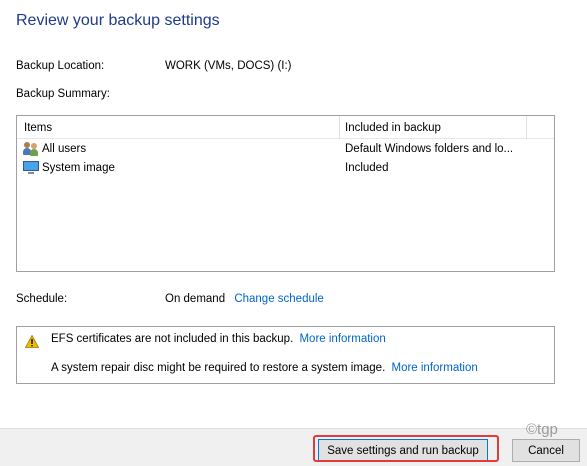 This screenshot has width=587, height=466. I want to click on table-header: Items Included in backup, so click(285, 127).